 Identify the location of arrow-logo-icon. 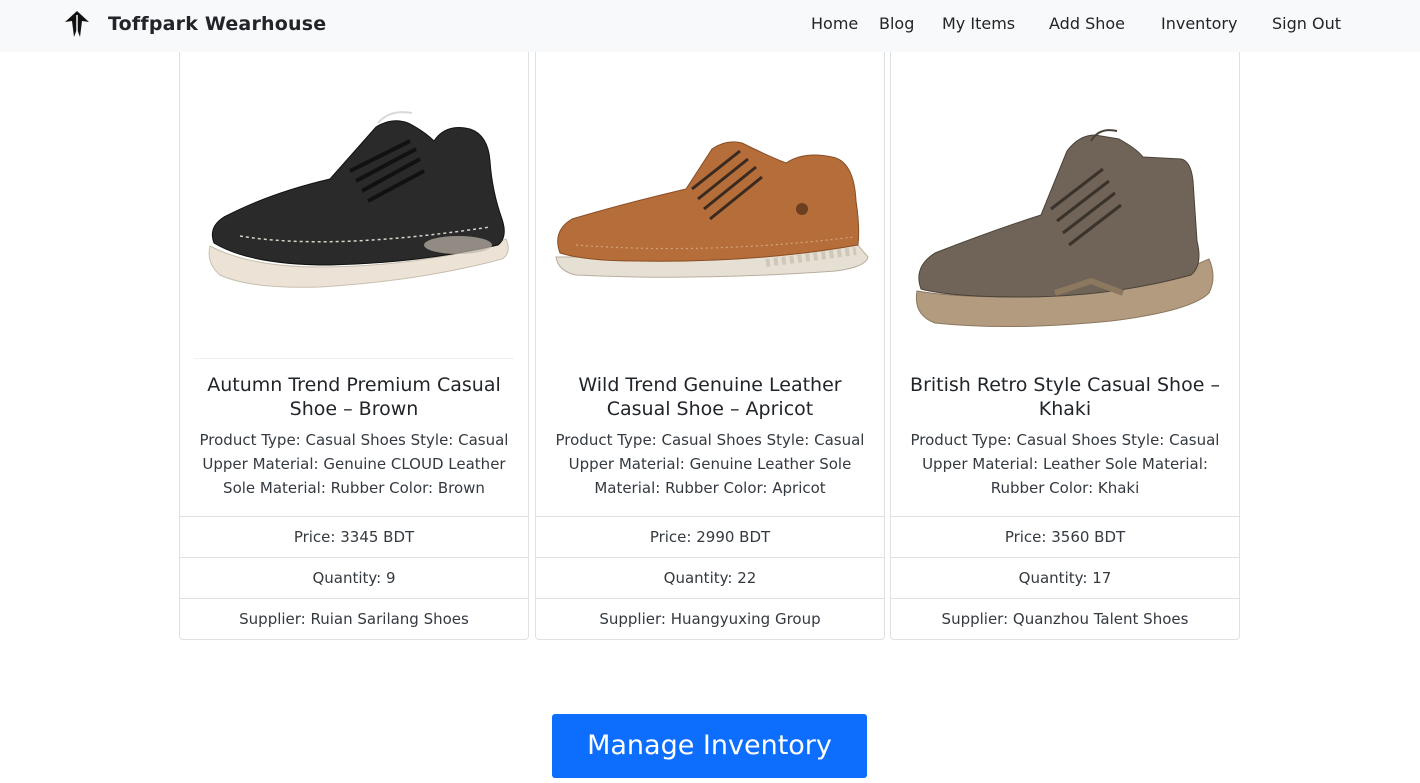
(77, 24).